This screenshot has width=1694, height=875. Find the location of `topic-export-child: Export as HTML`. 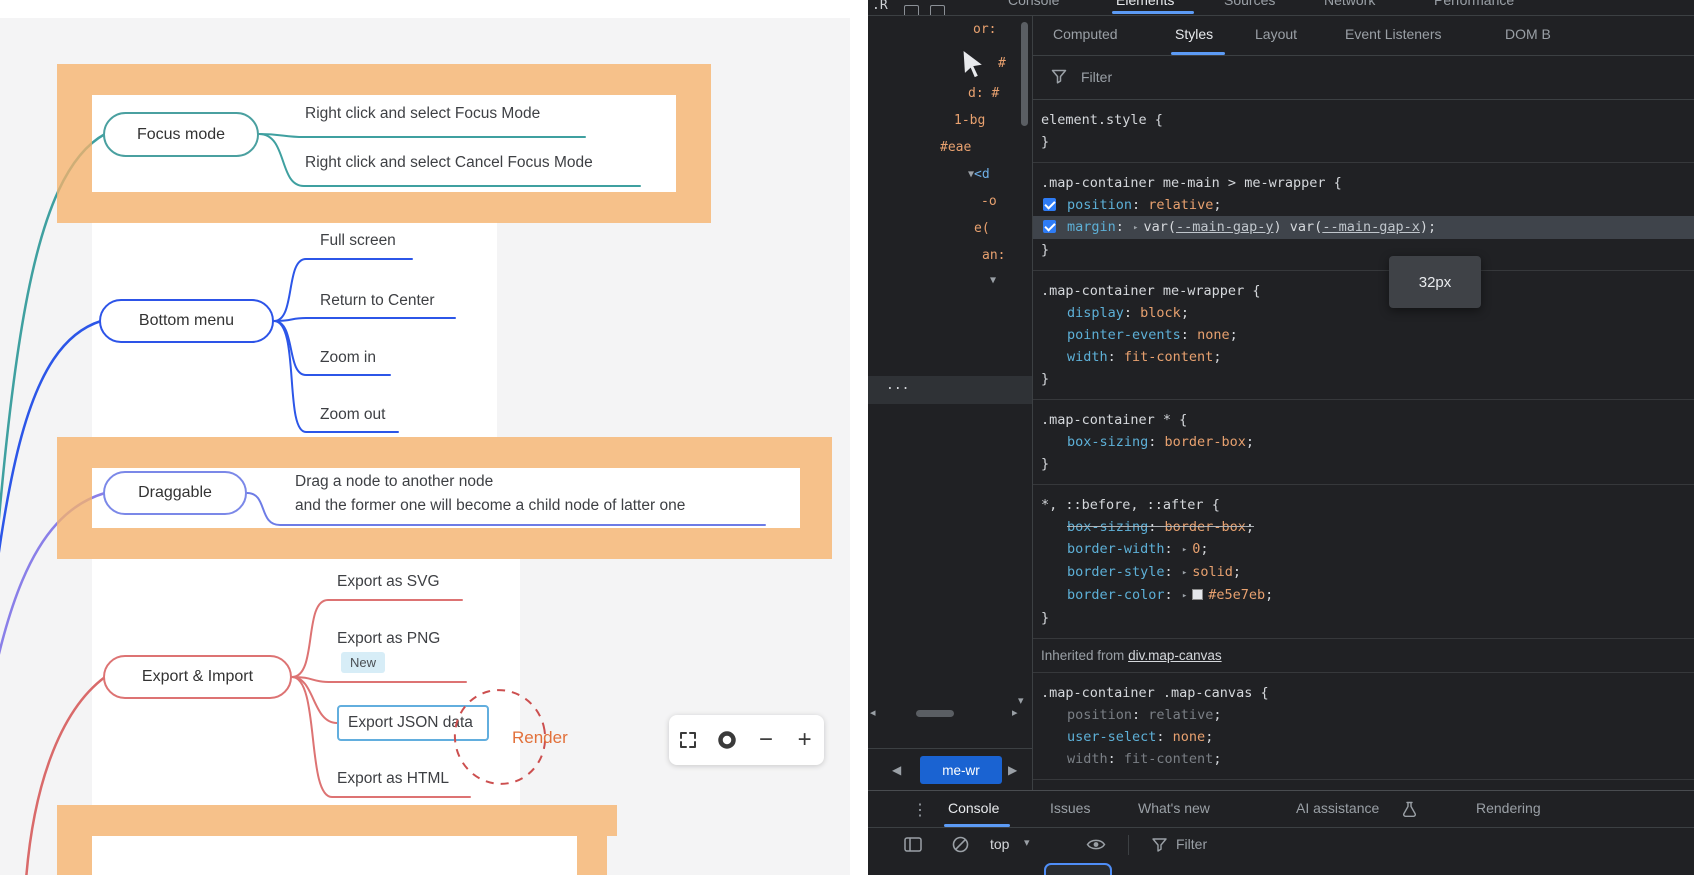

topic-export-child: Export as HTML is located at coordinates (393, 778).